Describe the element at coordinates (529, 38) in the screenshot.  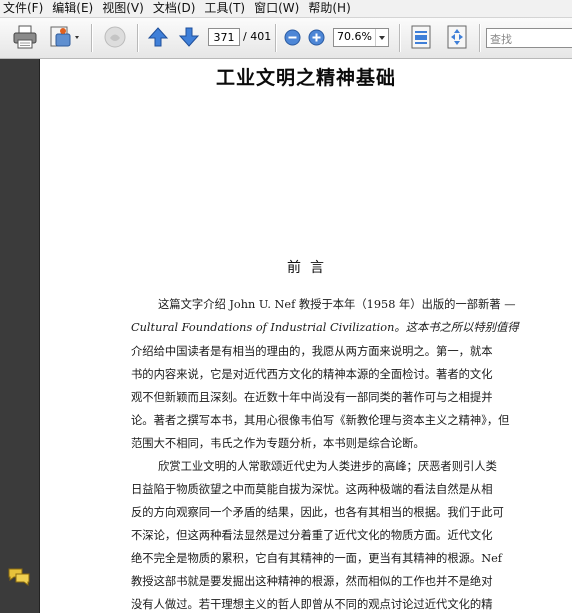
I see `search-input: 查找` at that location.